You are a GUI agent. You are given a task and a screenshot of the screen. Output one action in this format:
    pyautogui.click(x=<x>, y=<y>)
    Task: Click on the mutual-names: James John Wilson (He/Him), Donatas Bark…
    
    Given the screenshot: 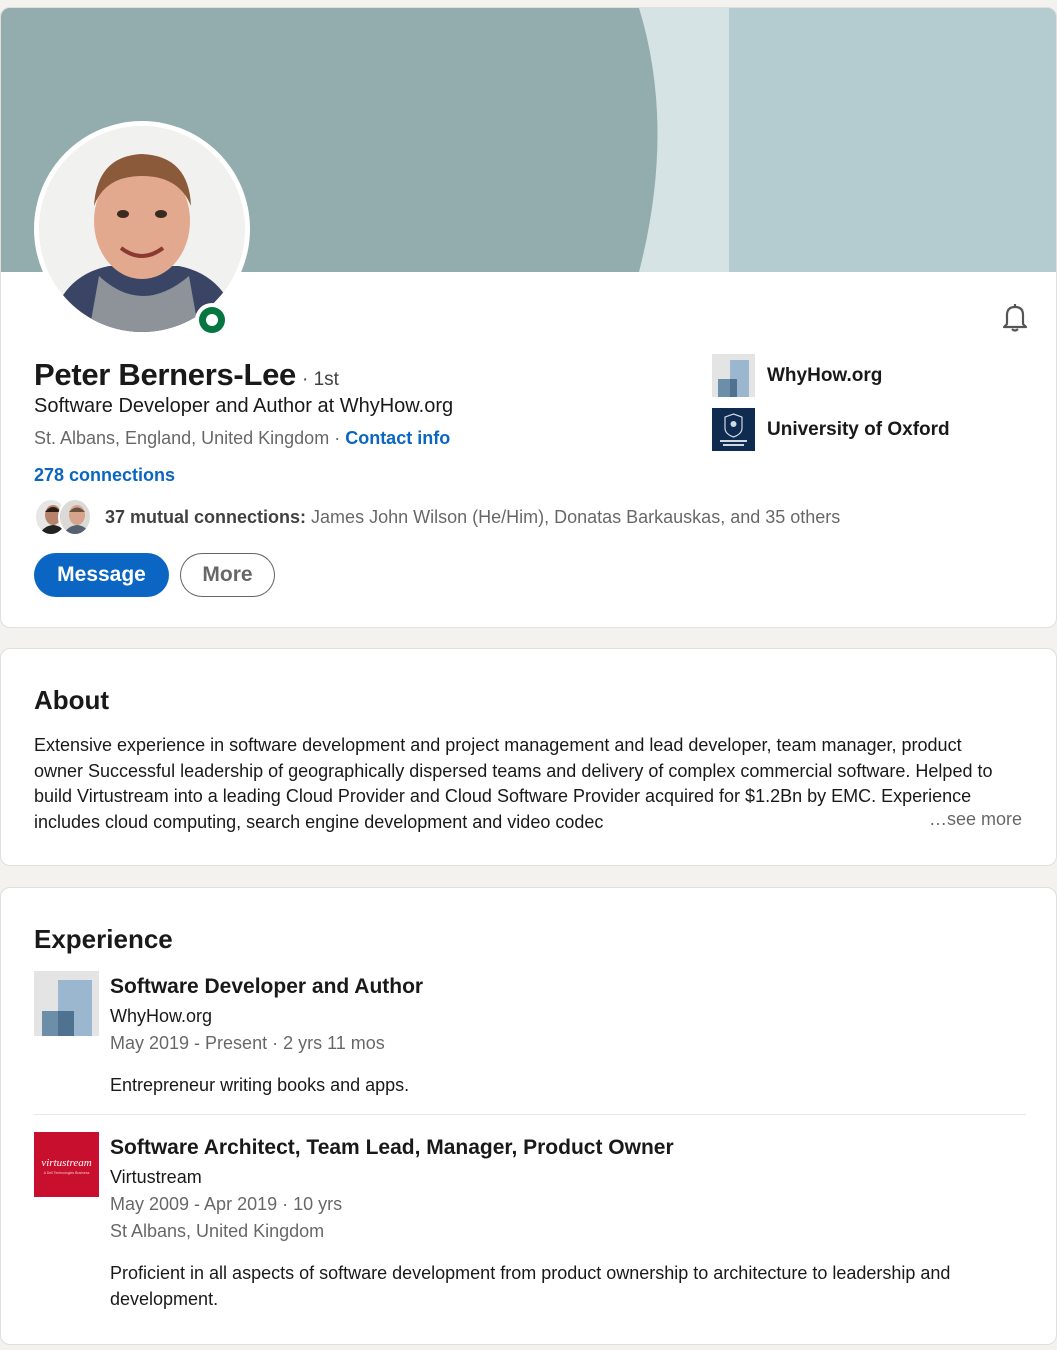 What is the action you would take?
    pyautogui.click(x=573, y=516)
    